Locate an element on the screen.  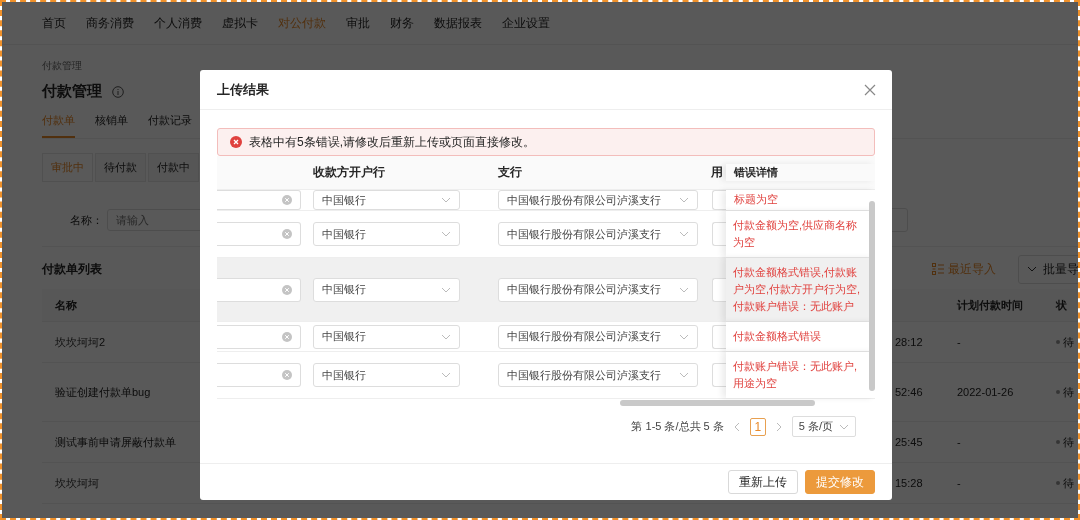
import-dropdown: 批量导 is located at coordinates (1048, 269).